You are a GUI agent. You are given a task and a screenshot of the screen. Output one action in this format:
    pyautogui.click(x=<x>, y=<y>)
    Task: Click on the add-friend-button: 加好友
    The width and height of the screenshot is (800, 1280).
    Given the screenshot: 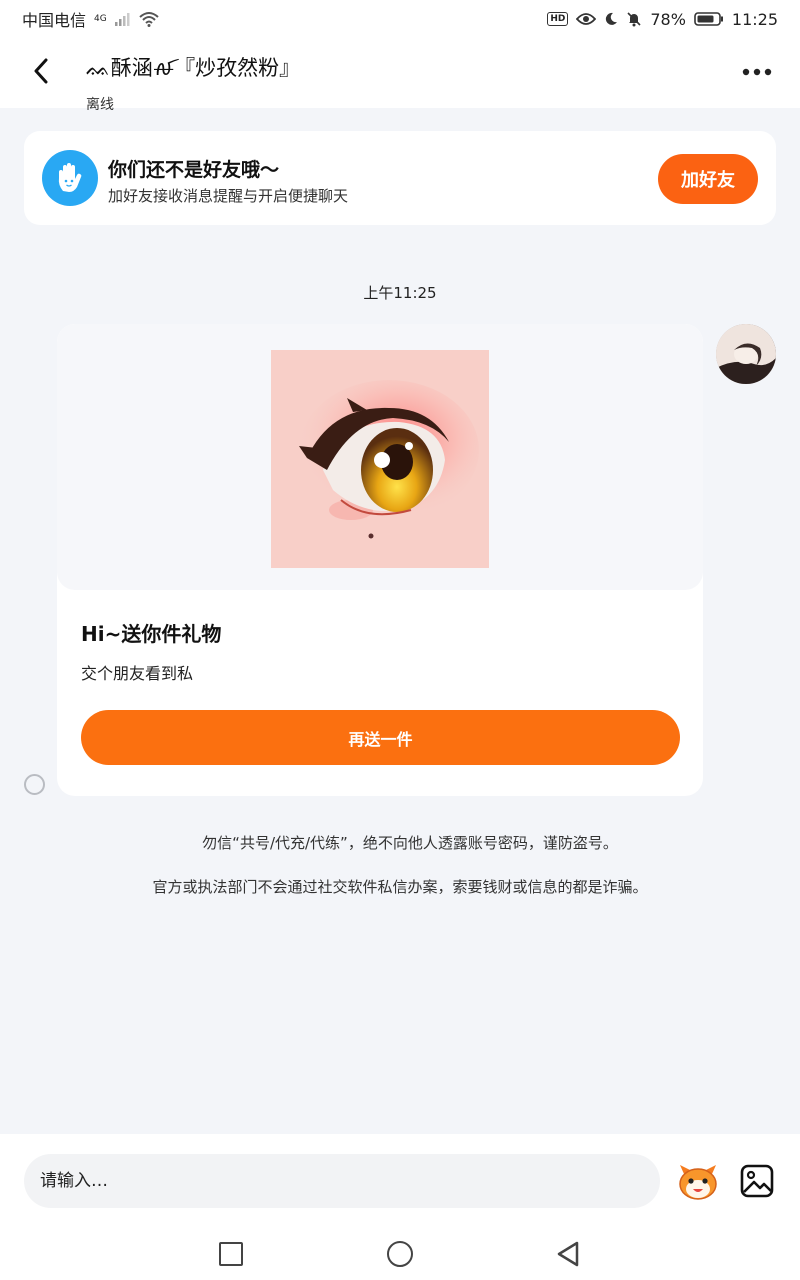 What is the action you would take?
    pyautogui.click(x=708, y=179)
    